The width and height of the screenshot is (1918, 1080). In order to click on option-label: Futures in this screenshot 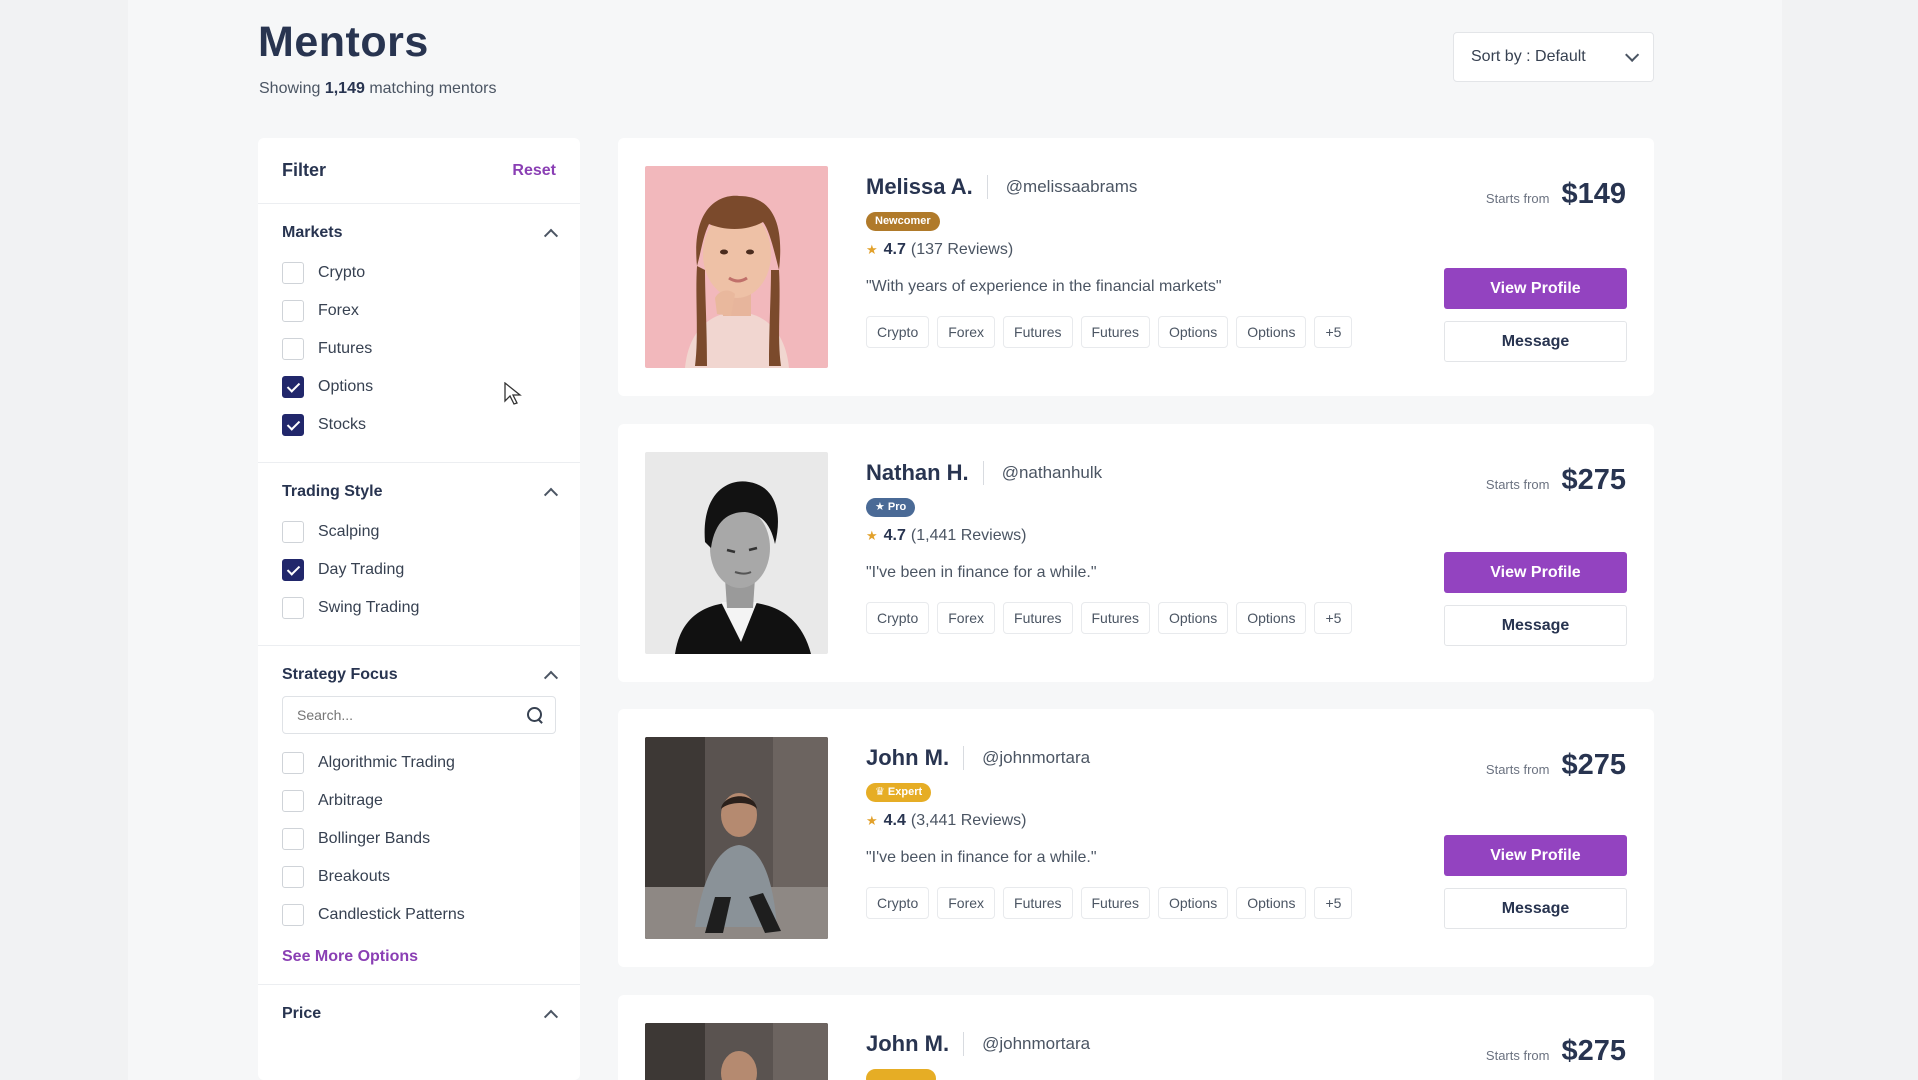, I will do `click(345, 348)`.